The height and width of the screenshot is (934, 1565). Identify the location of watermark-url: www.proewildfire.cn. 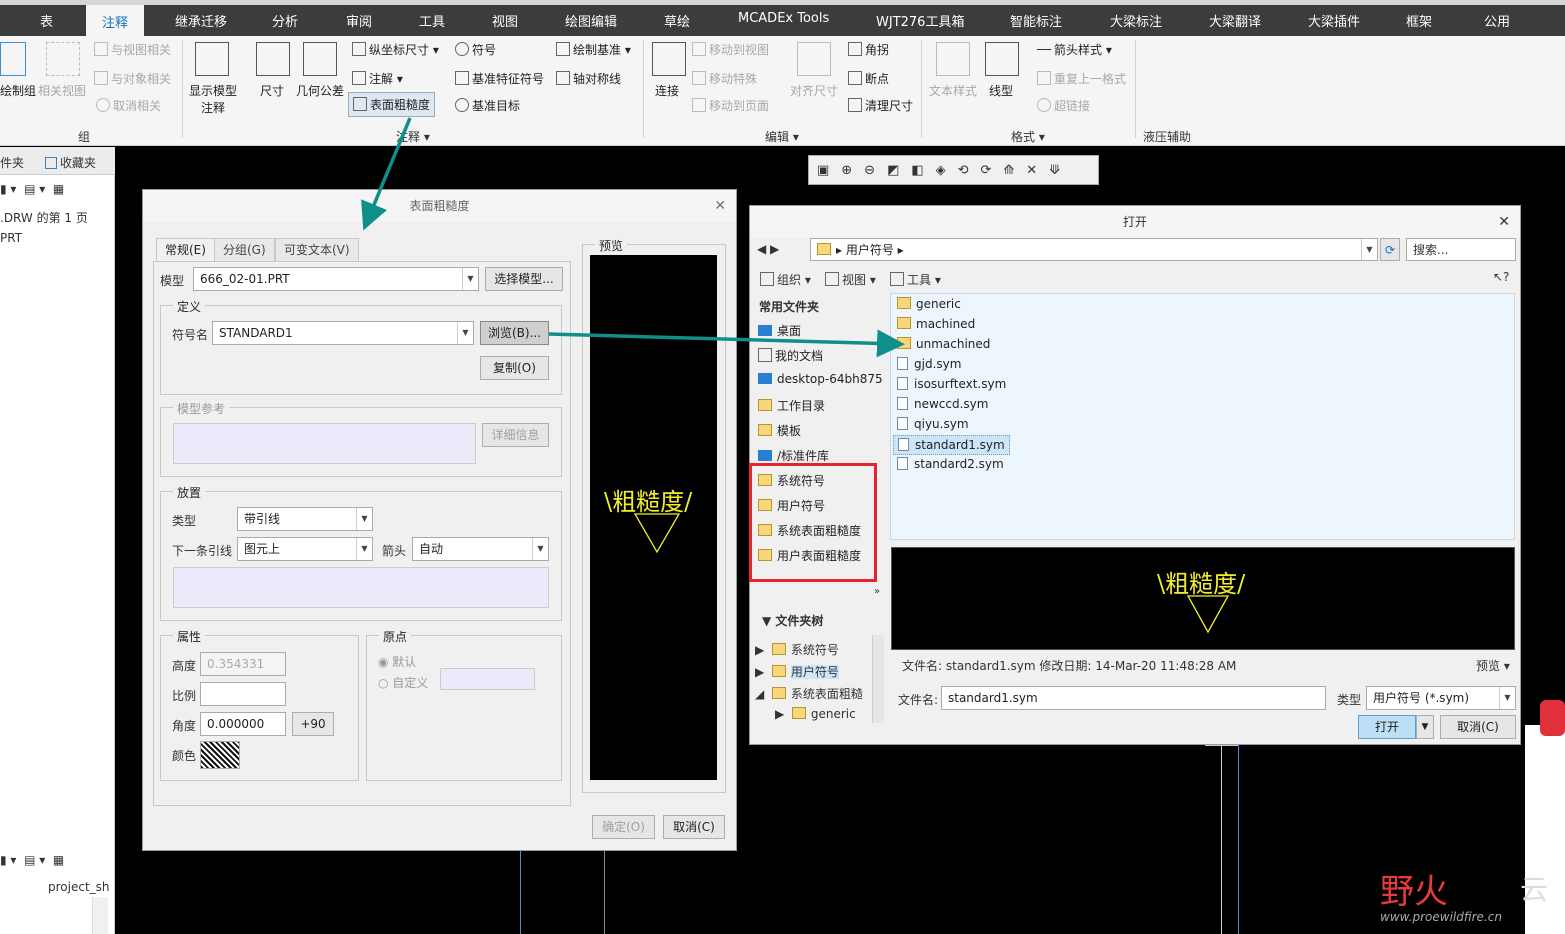
(1441, 917).